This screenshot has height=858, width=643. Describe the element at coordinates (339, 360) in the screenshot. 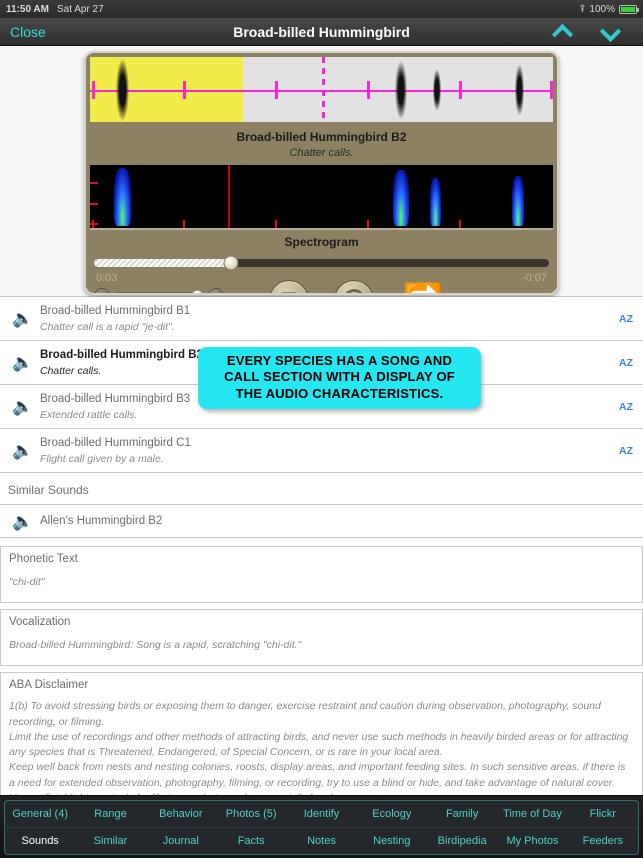

I see `callout-line: EVERY SPECIES HAS A SONG AND` at that location.